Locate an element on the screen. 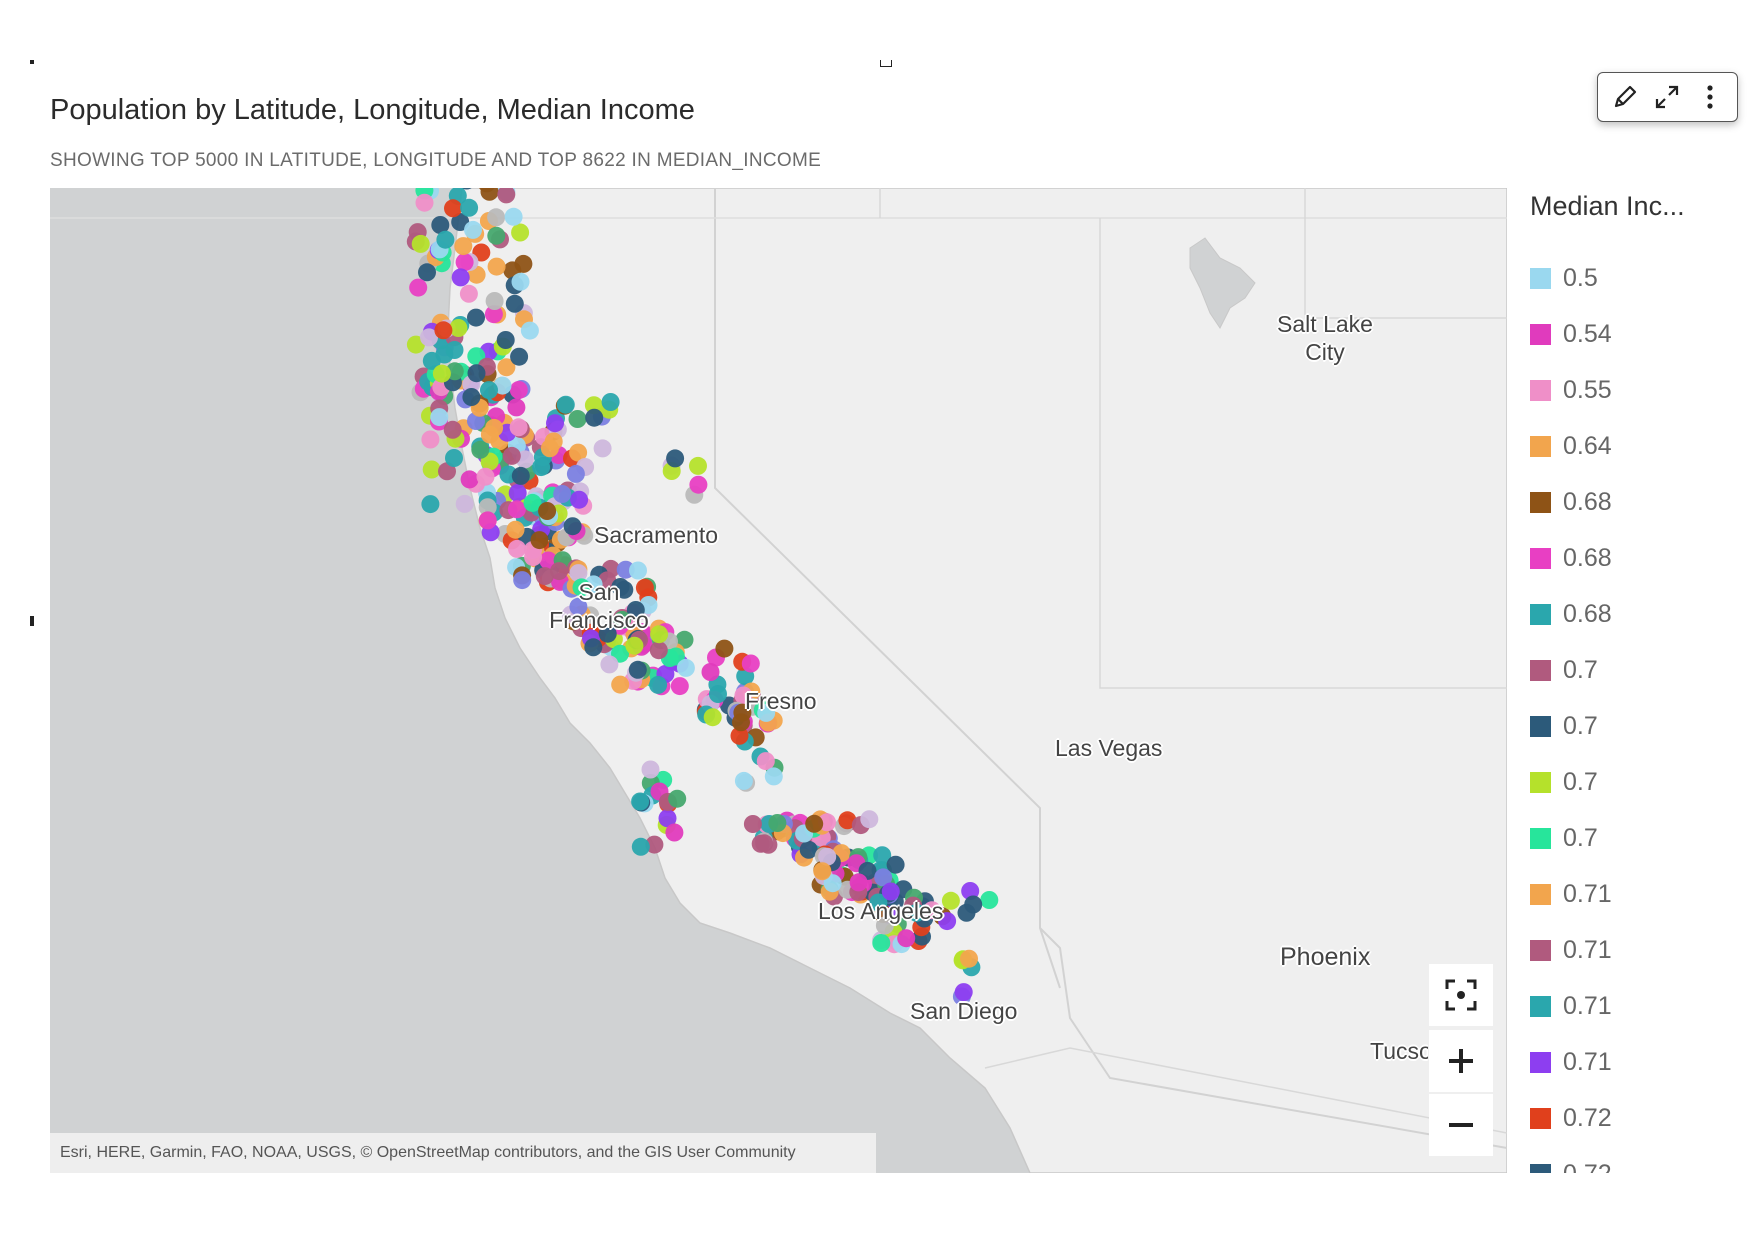  more-vertical-icon is located at coordinates (1710, 97).